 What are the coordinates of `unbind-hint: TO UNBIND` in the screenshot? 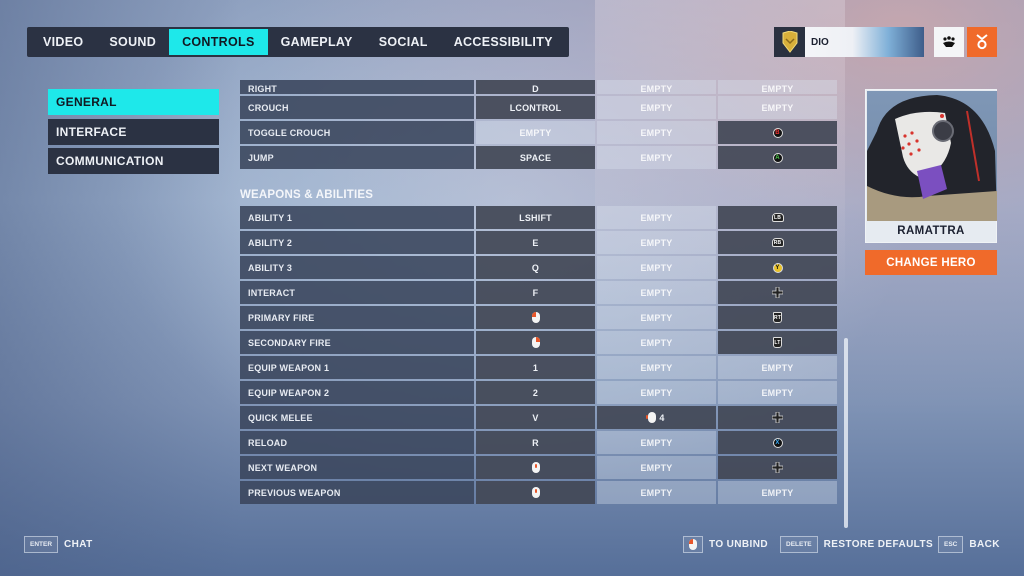 It's located at (725, 544).